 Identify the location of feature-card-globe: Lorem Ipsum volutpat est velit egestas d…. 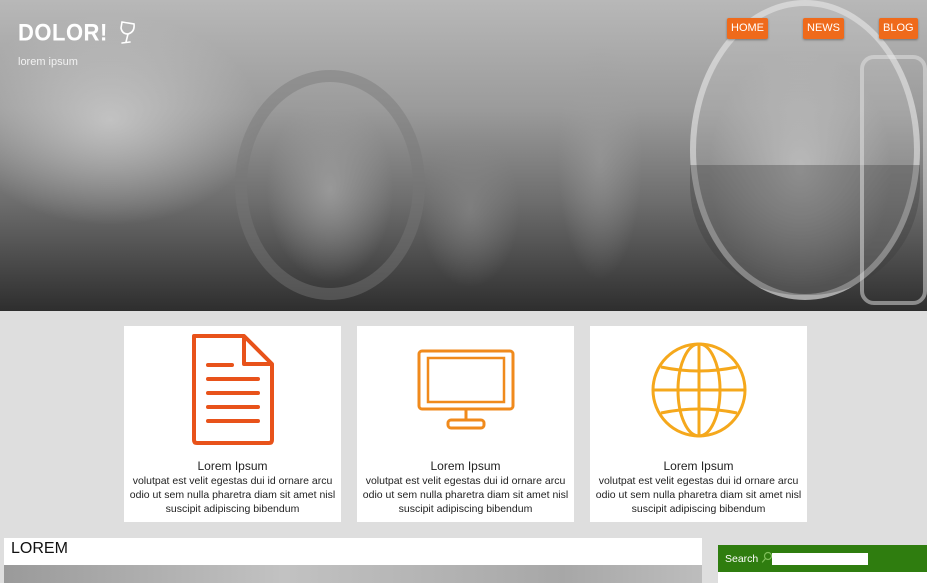
(698, 424).